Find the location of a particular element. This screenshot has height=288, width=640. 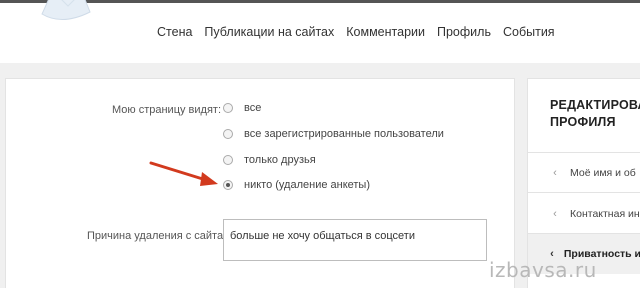

visibility-option-label: все is located at coordinates (253, 108).